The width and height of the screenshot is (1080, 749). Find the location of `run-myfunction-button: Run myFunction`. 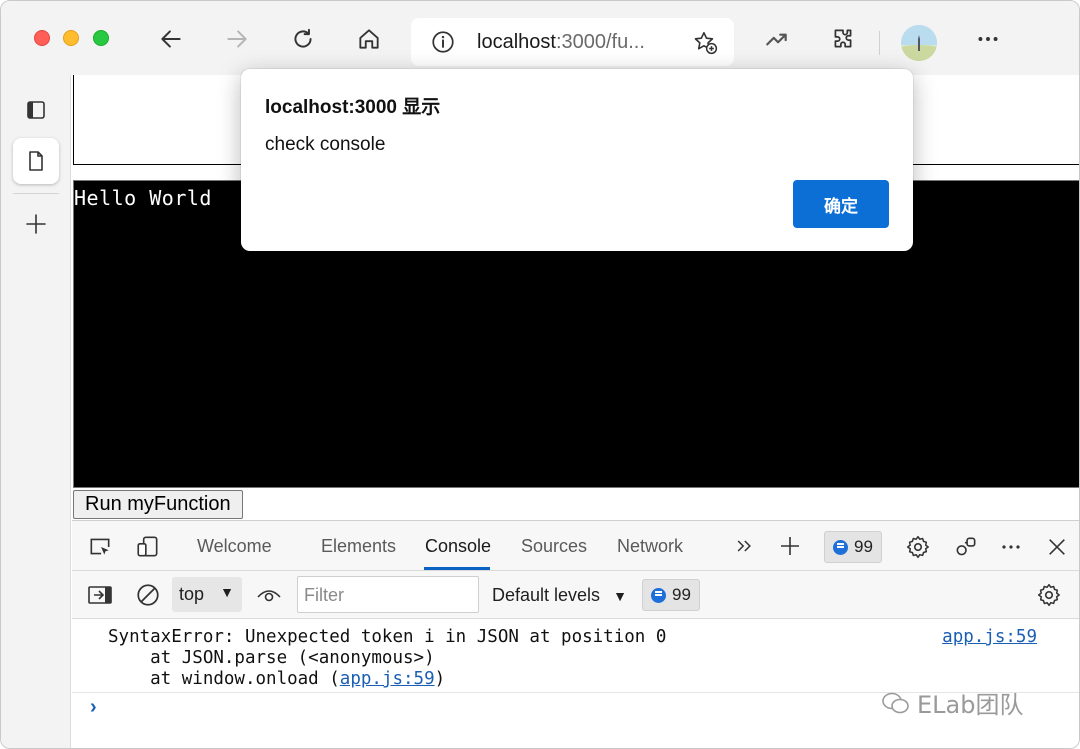

run-myfunction-button: Run myFunction is located at coordinates (158, 504).